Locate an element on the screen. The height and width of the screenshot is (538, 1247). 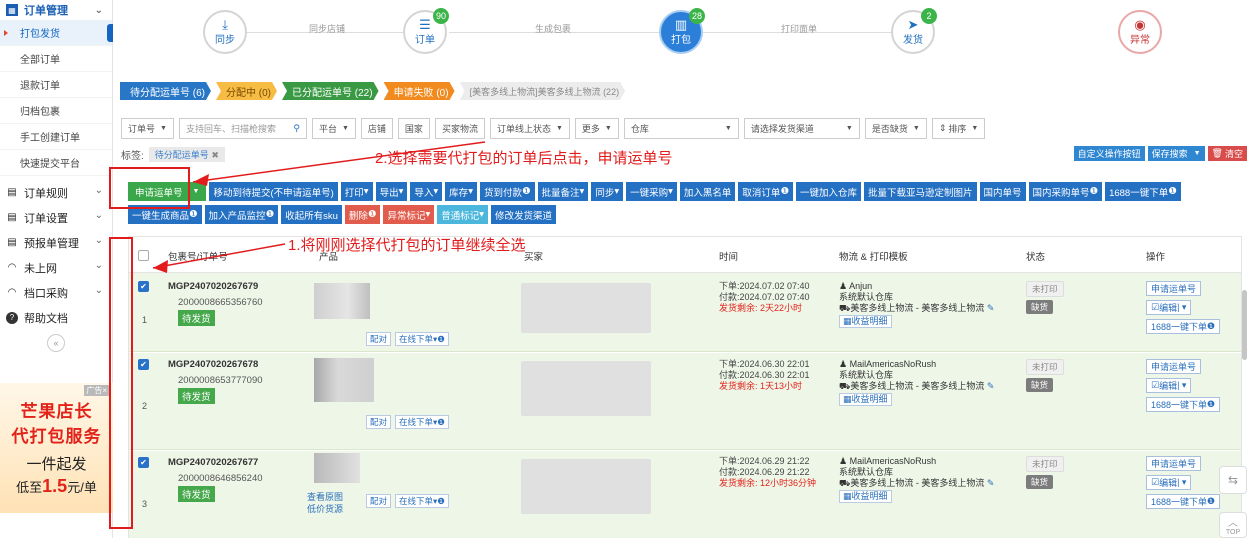
sidebar-group-order-management: ▦ 订单管理 ⌄ is located at coordinates (56, 10).